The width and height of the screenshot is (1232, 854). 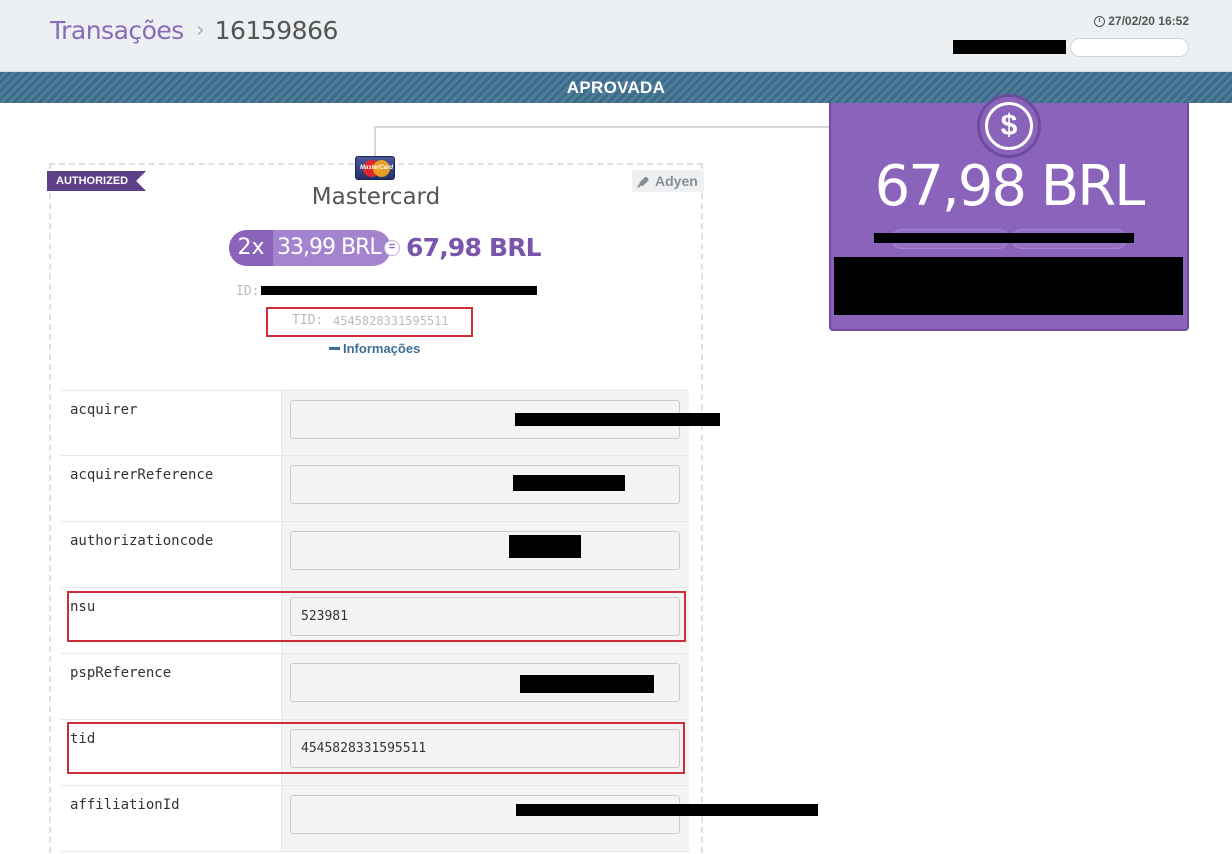 What do you see at coordinates (382, 348) in the screenshot?
I see `info-toggle-label: Informações` at bounding box center [382, 348].